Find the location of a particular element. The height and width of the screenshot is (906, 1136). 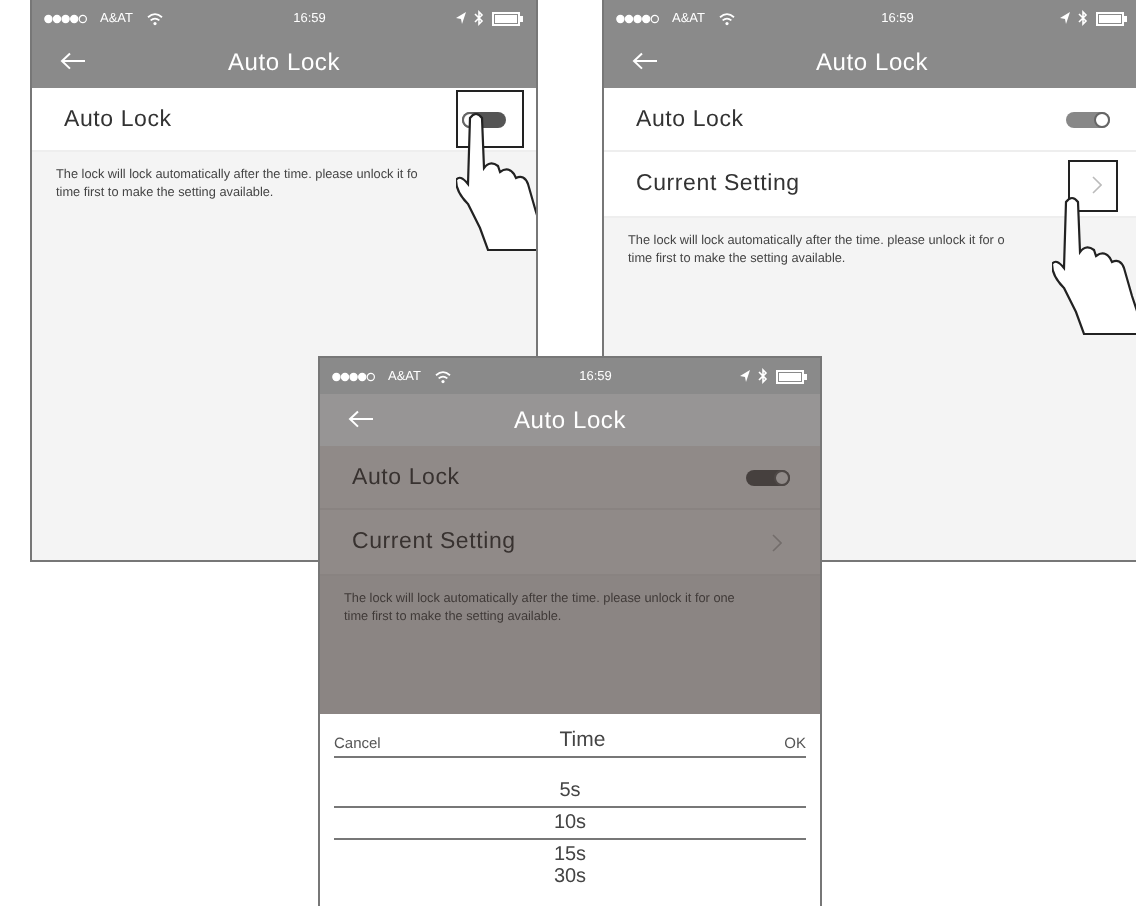

picker-option: 5s is located at coordinates (570, 791).